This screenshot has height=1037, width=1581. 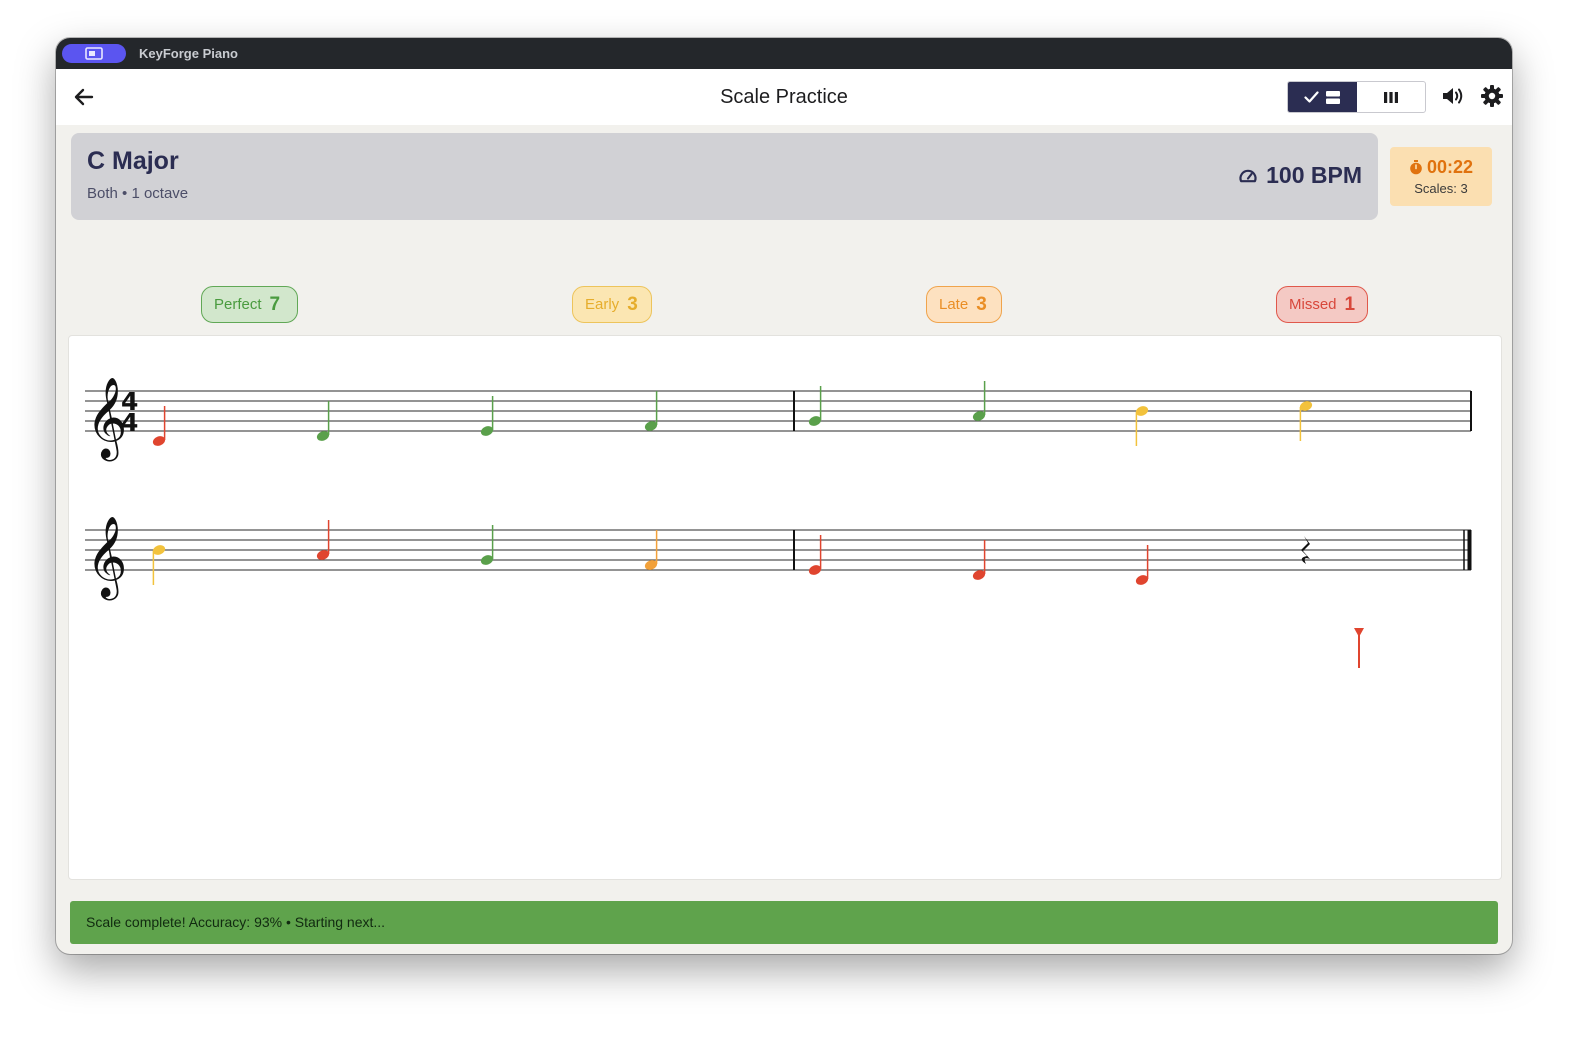 I want to click on tempo-display: 100 BPM, so click(x=1300, y=175).